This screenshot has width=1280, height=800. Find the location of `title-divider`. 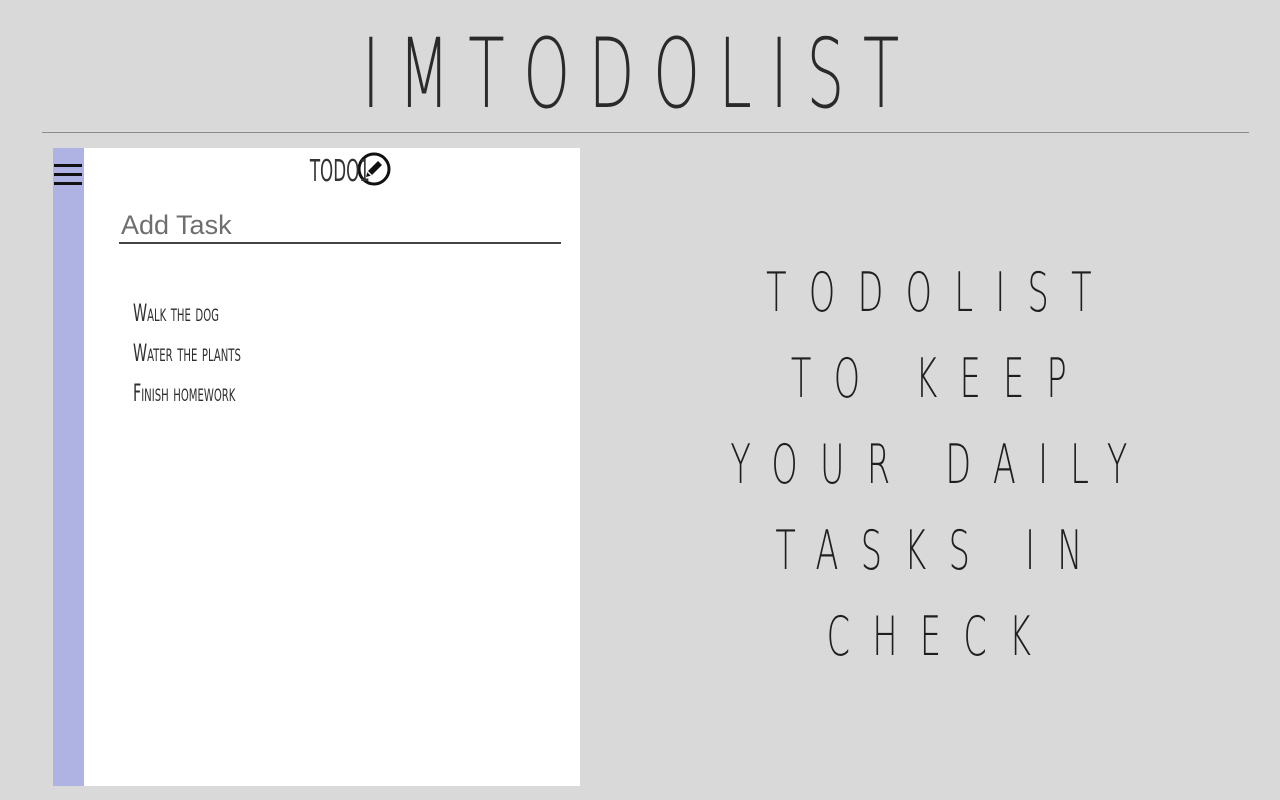

title-divider is located at coordinates (645, 132).